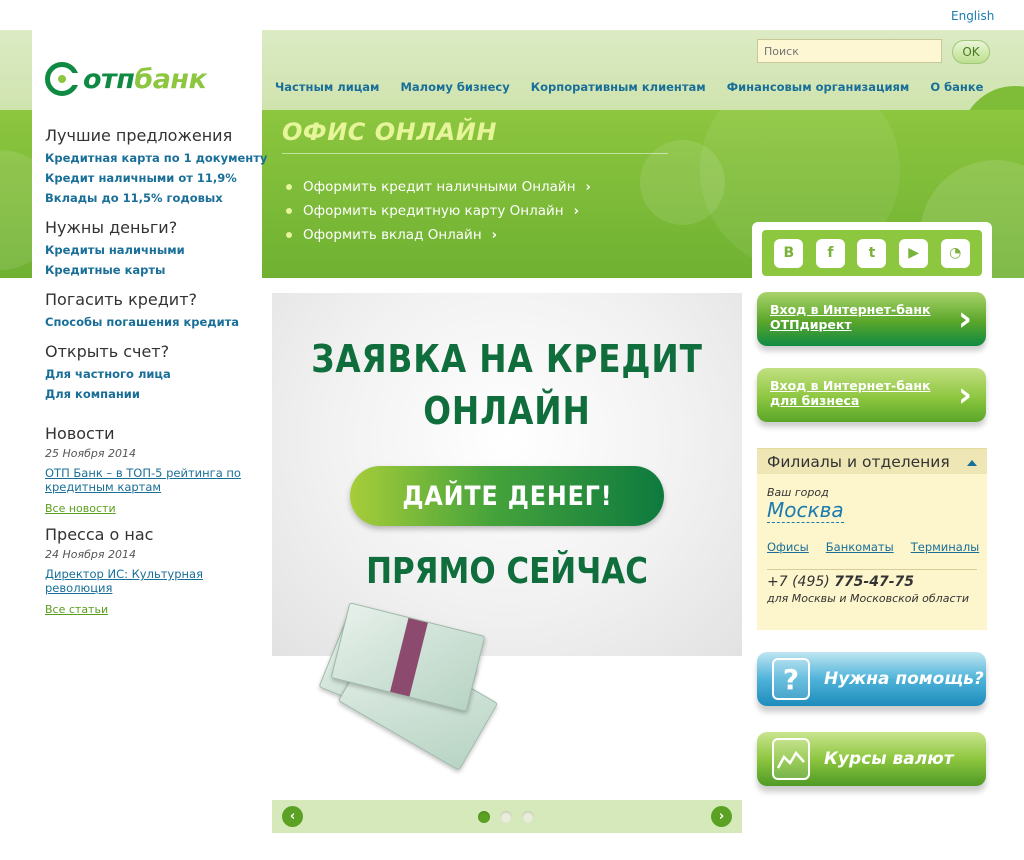 The image size is (1024, 860). I want to click on menu-link: Кредитные карты, so click(115, 270).